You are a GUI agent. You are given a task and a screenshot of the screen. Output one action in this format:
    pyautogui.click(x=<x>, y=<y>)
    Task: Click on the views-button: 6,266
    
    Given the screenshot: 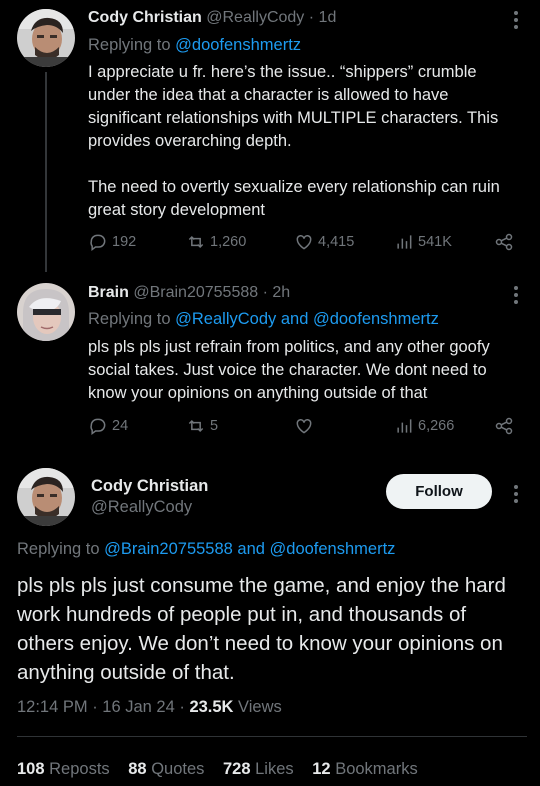 What is the action you would take?
    pyautogui.click(x=424, y=426)
    